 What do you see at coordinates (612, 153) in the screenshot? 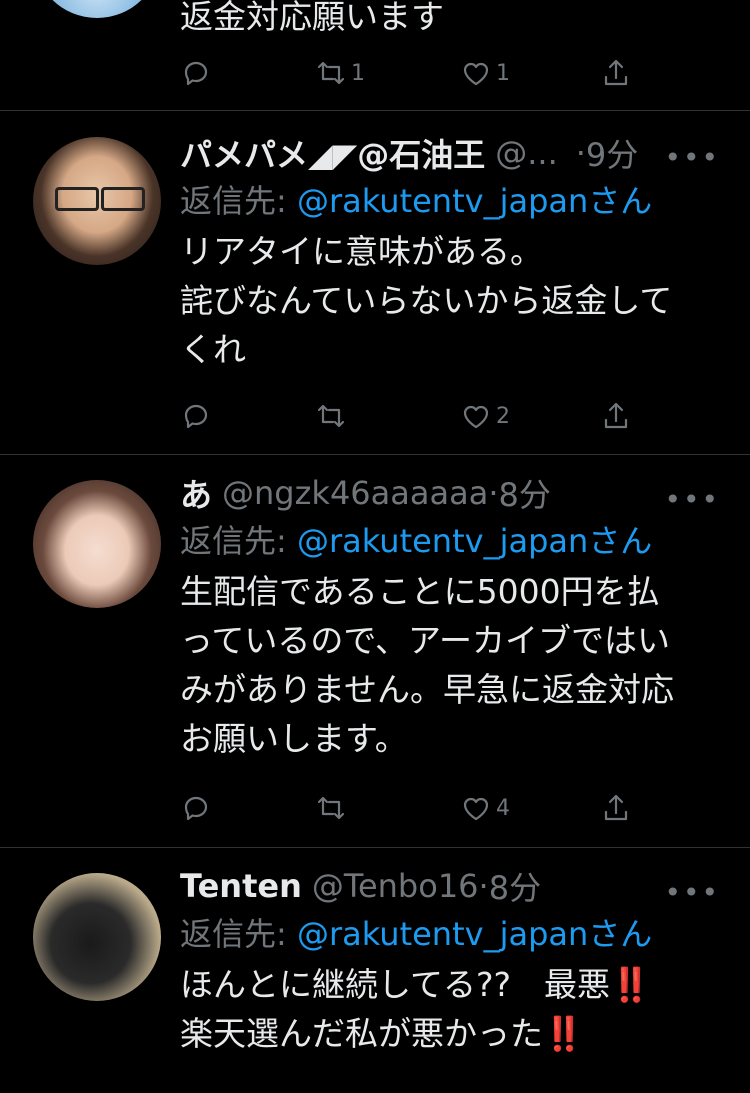
I see `timestamp: 9分` at bounding box center [612, 153].